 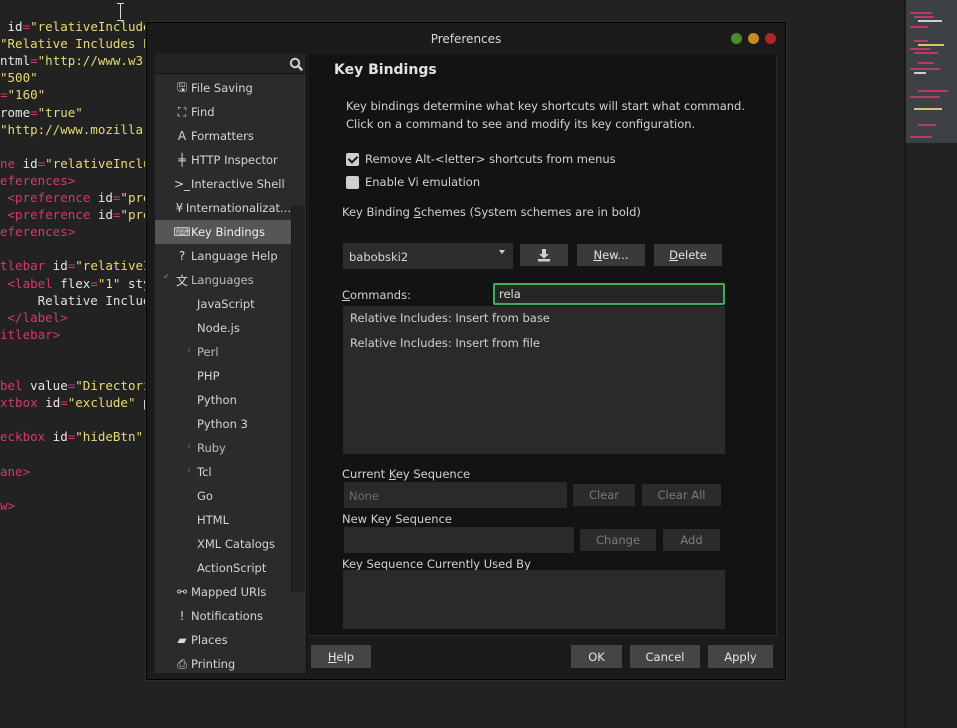 What do you see at coordinates (228, 232) in the screenshot?
I see `sidebar-item-label: Key Bindings` at bounding box center [228, 232].